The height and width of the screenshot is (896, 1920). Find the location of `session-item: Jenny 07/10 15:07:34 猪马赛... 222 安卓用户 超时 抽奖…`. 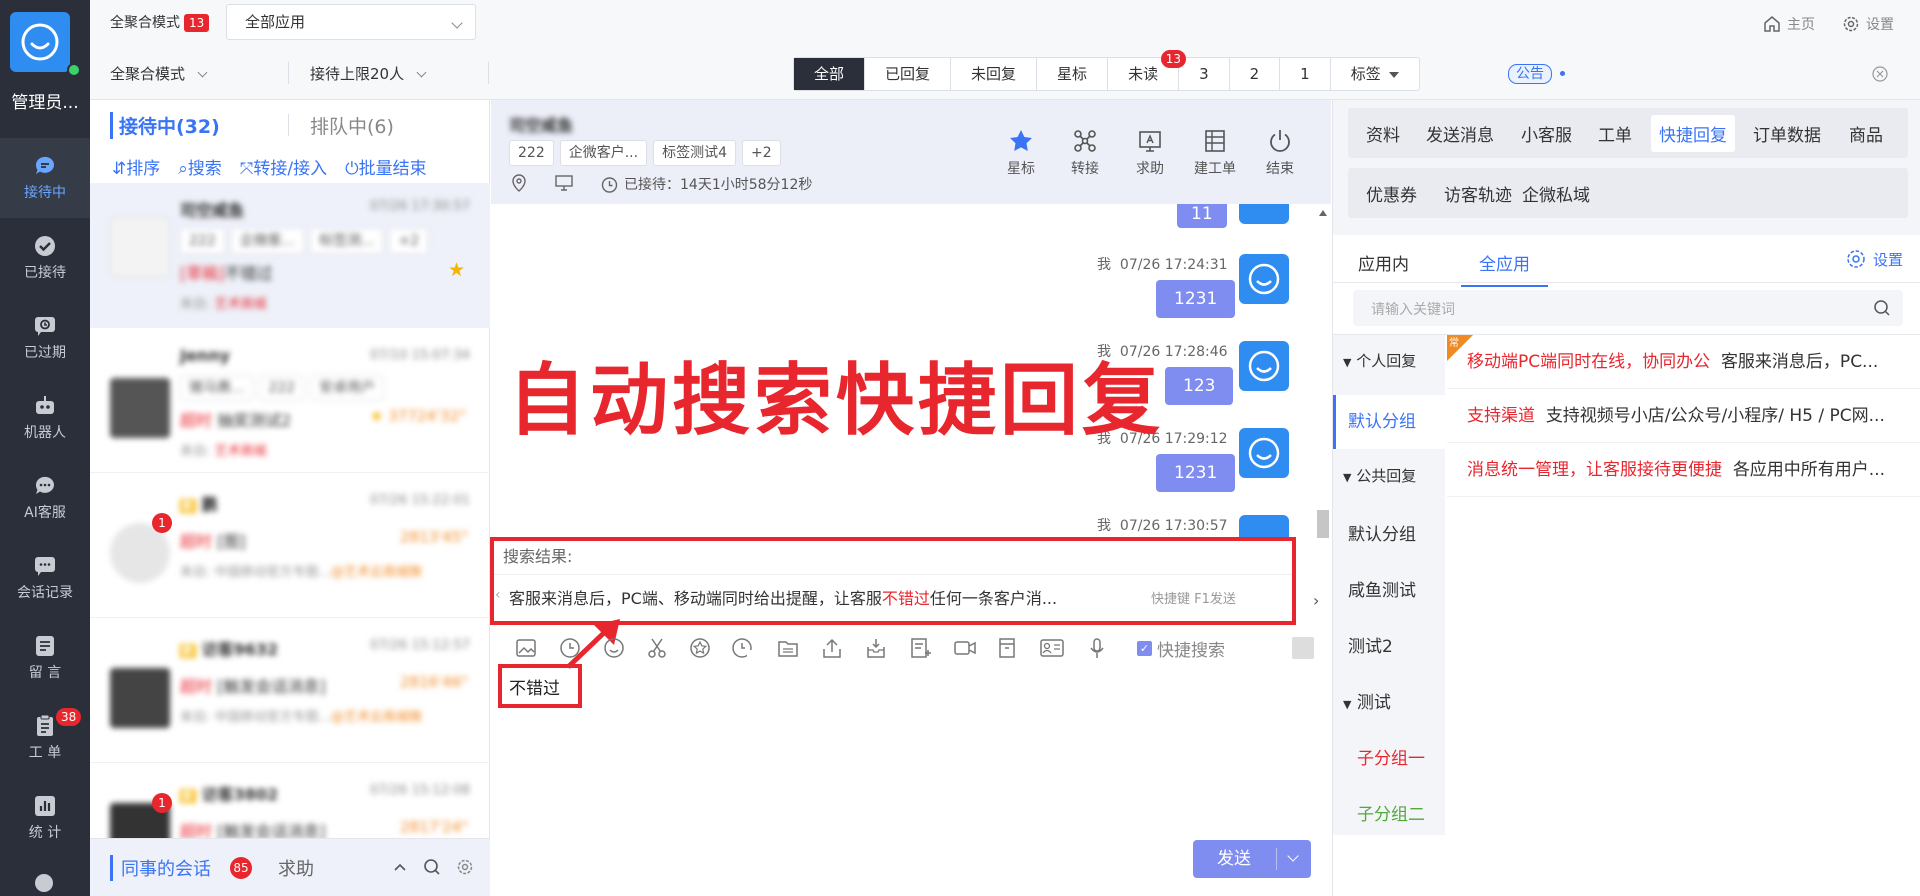

session-item: Jenny 07/10 15:07:34 猪马赛... 222 安卓用户 超时 抽奖… is located at coordinates (290, 400).